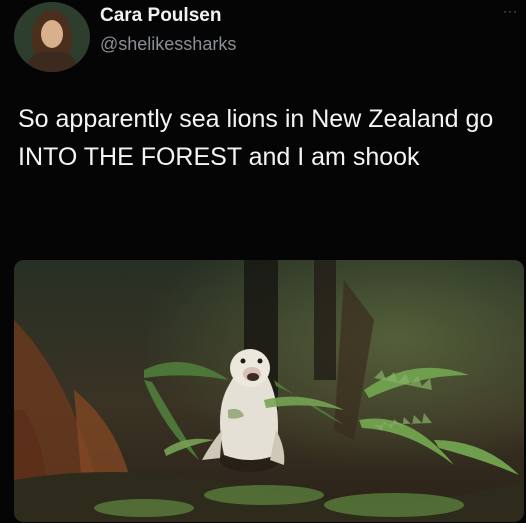 The height and width of the screenshot is (523, 526). What do you see at coordinates (168, 30) in the screenshot?
I see `author-info: Cara Poulsen @shelikessharks` at bounding box center [168, 30].